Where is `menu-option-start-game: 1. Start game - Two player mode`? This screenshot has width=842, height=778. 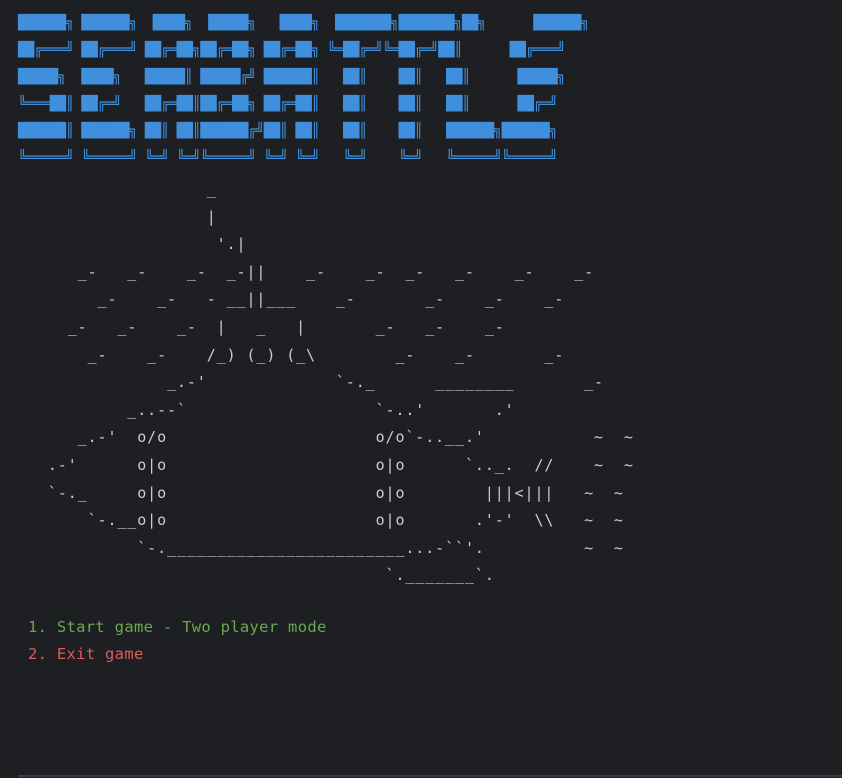
menu-option-start-game: 1. Start game - Two player mode is located at coordinates (177, 627).